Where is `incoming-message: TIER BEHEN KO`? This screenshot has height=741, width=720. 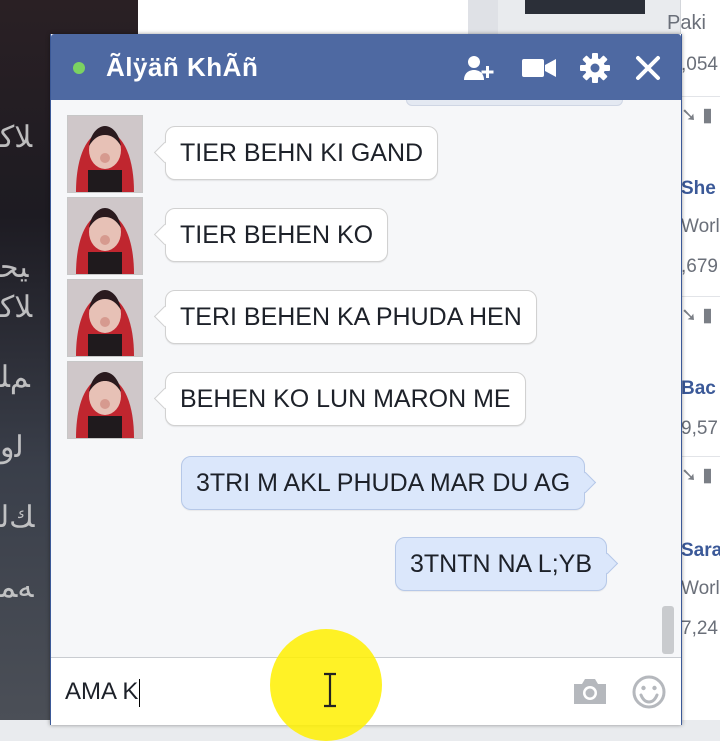 incoming-message: TIER BEHEN KO is located at coordinates (277, 235).